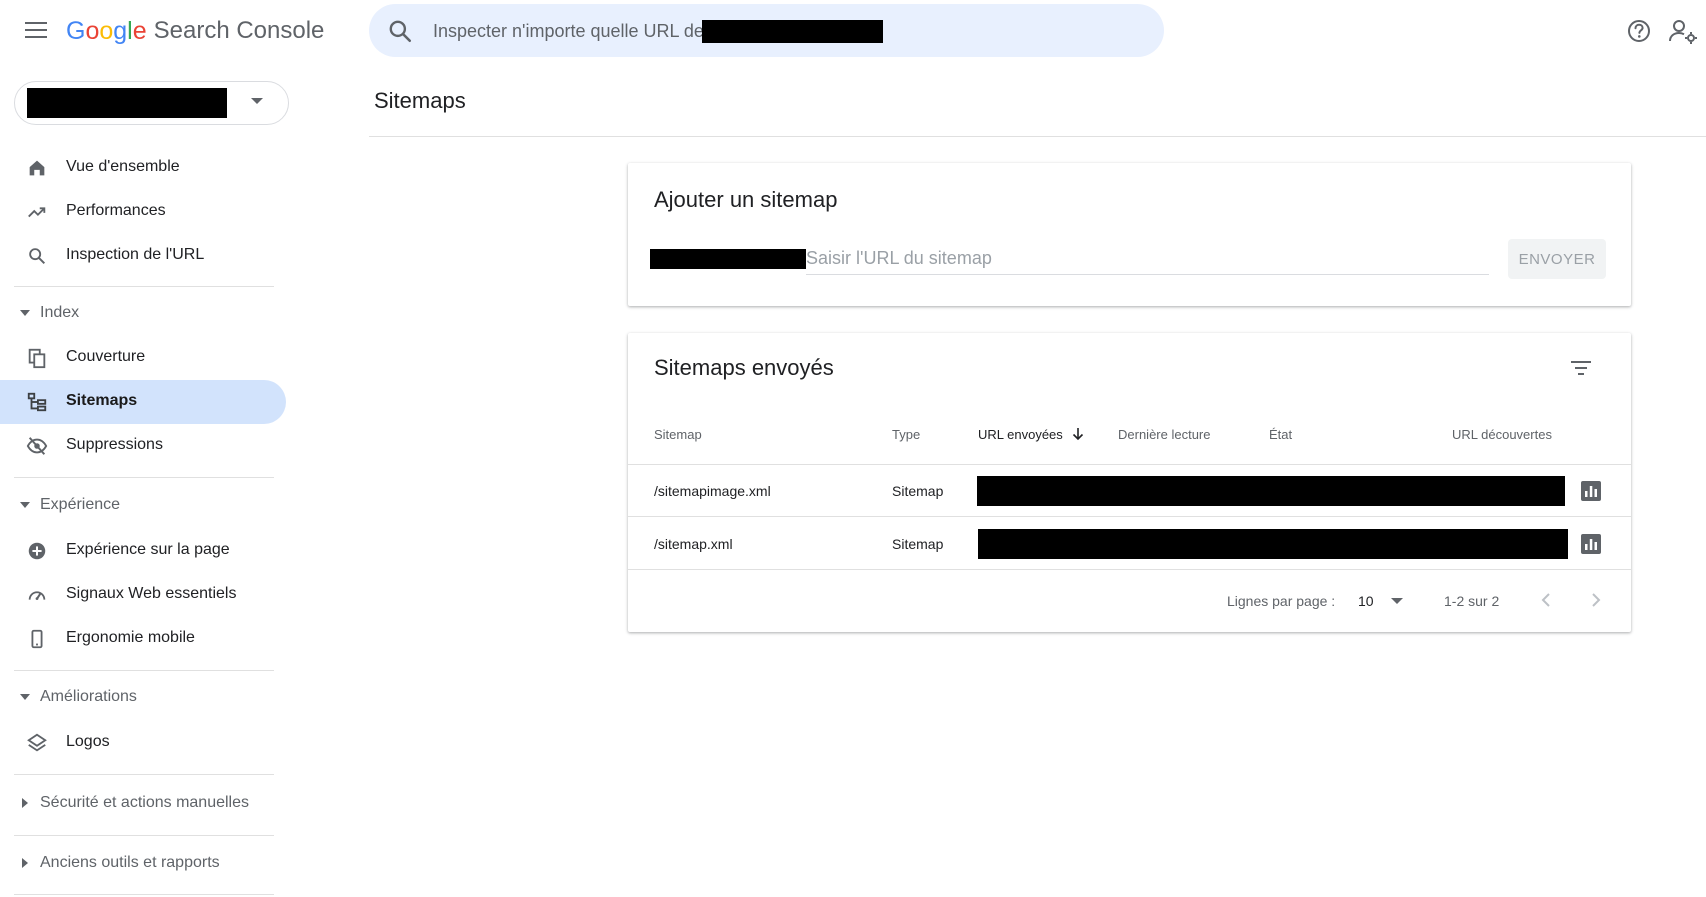  I want to click on url-inspection-search: Inspecter n'importe quelle URL de, so click(766, 30).